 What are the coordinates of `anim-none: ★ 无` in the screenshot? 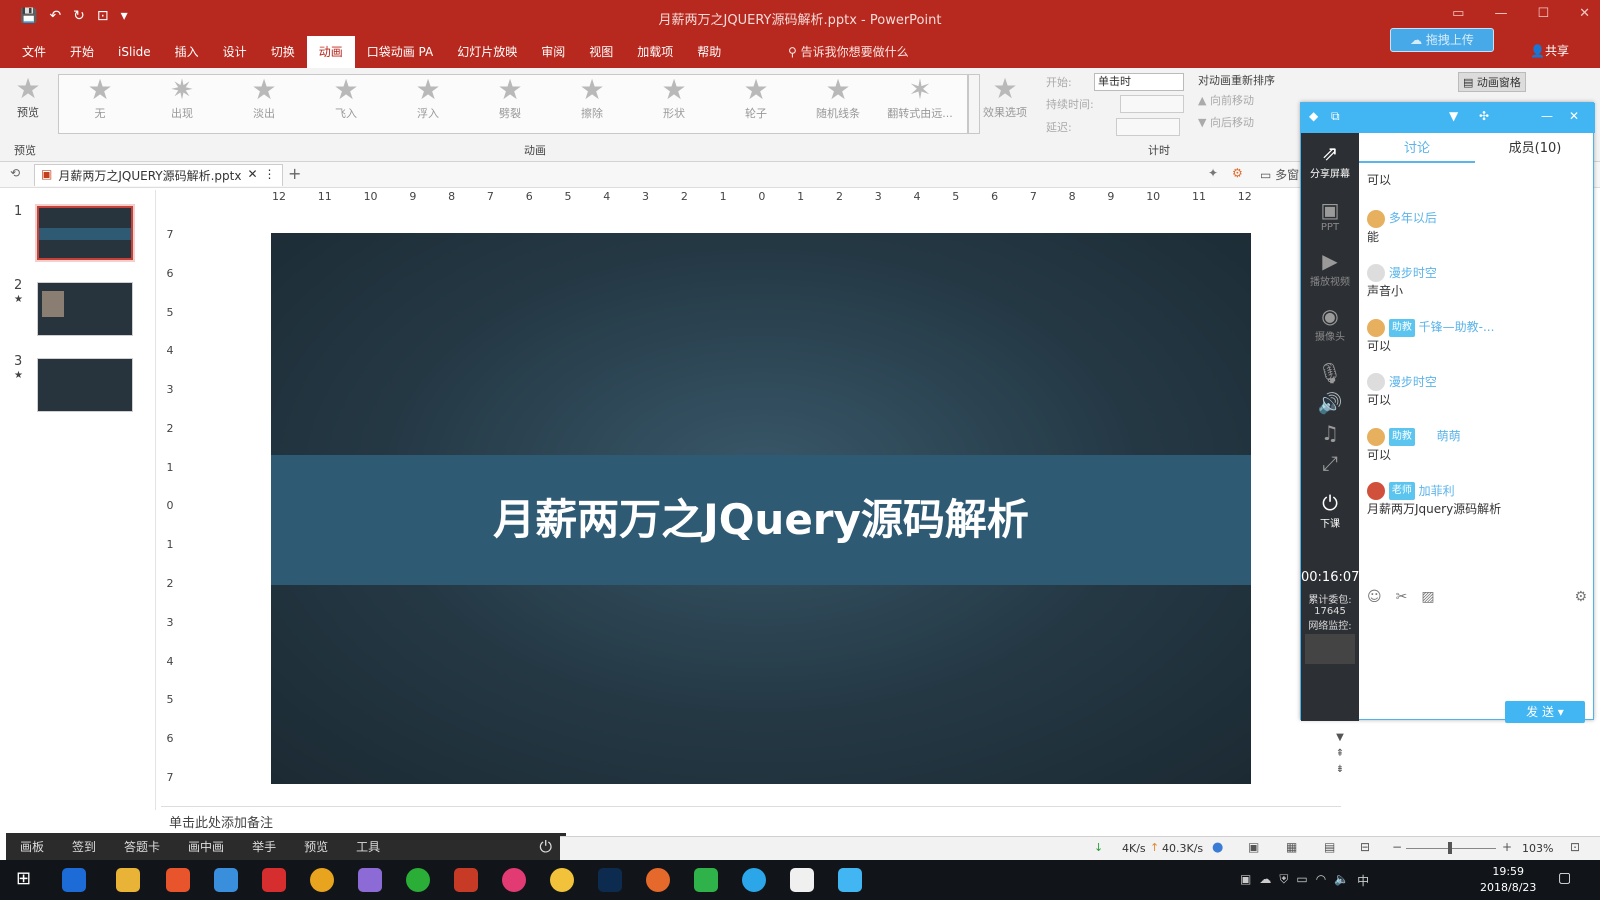 It's located at (100, 104).